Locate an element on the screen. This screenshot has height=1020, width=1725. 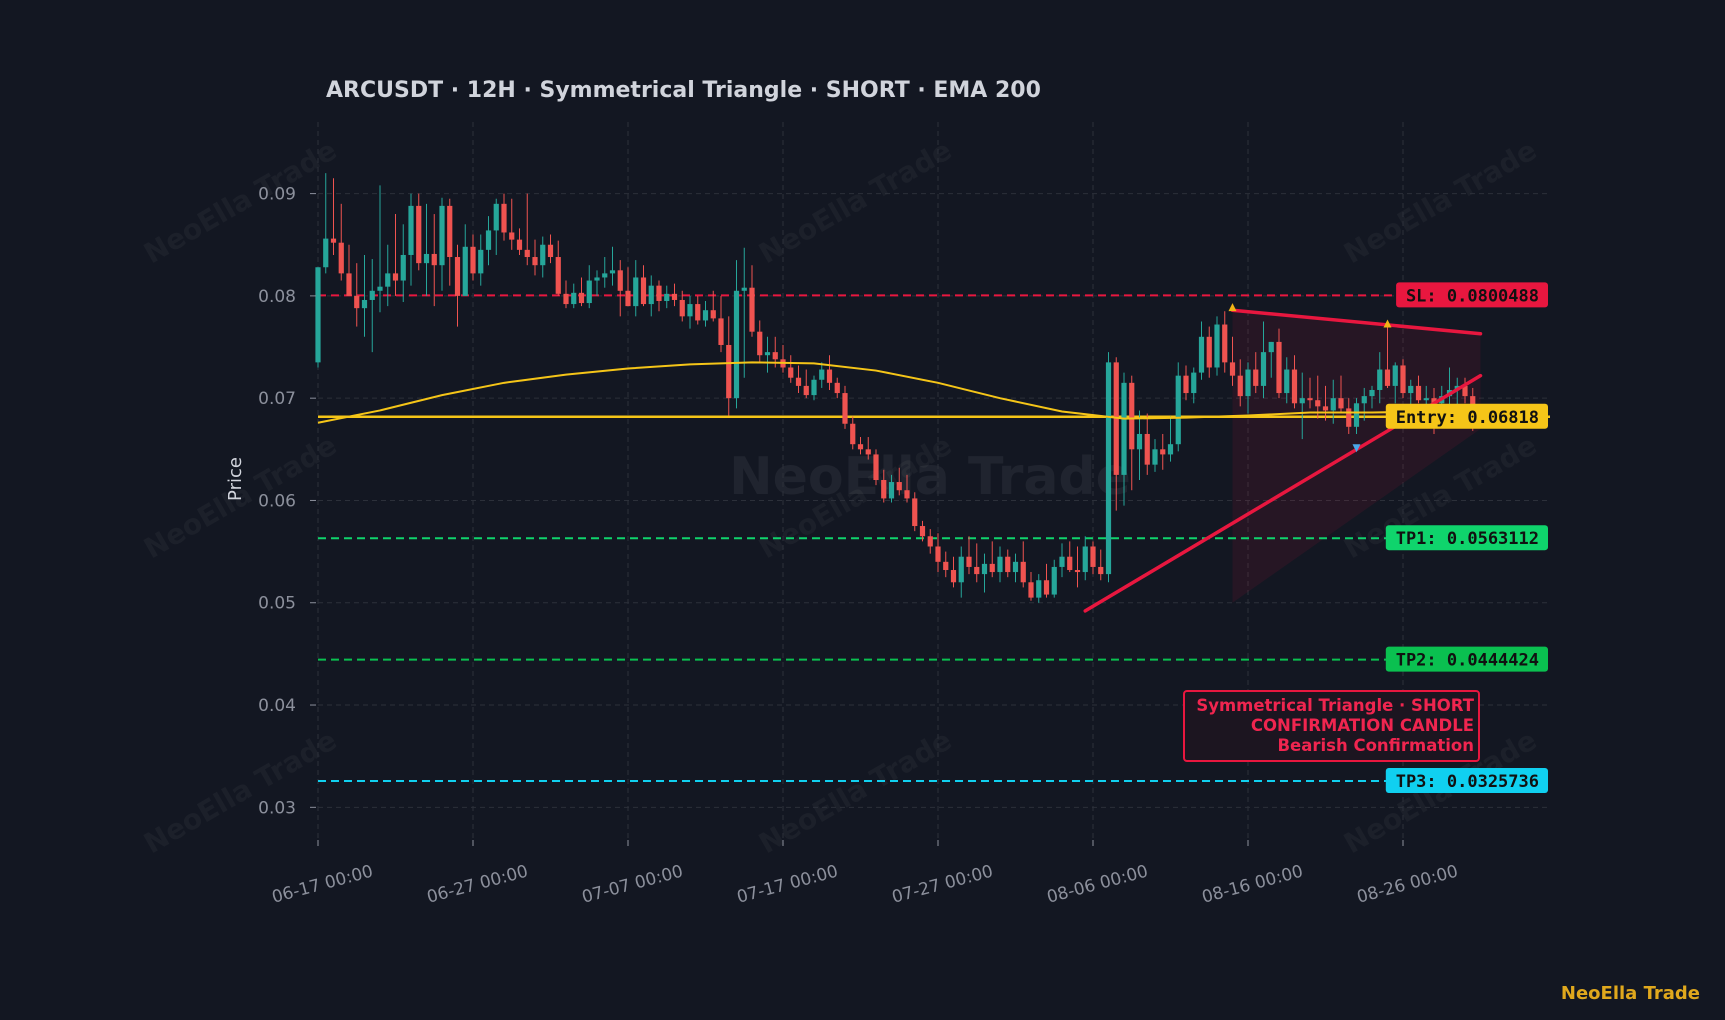
y-axis: 0.03 0.04 0.05 0.06 0.07 0.08 0.09 is located at coordinates (287, 501).